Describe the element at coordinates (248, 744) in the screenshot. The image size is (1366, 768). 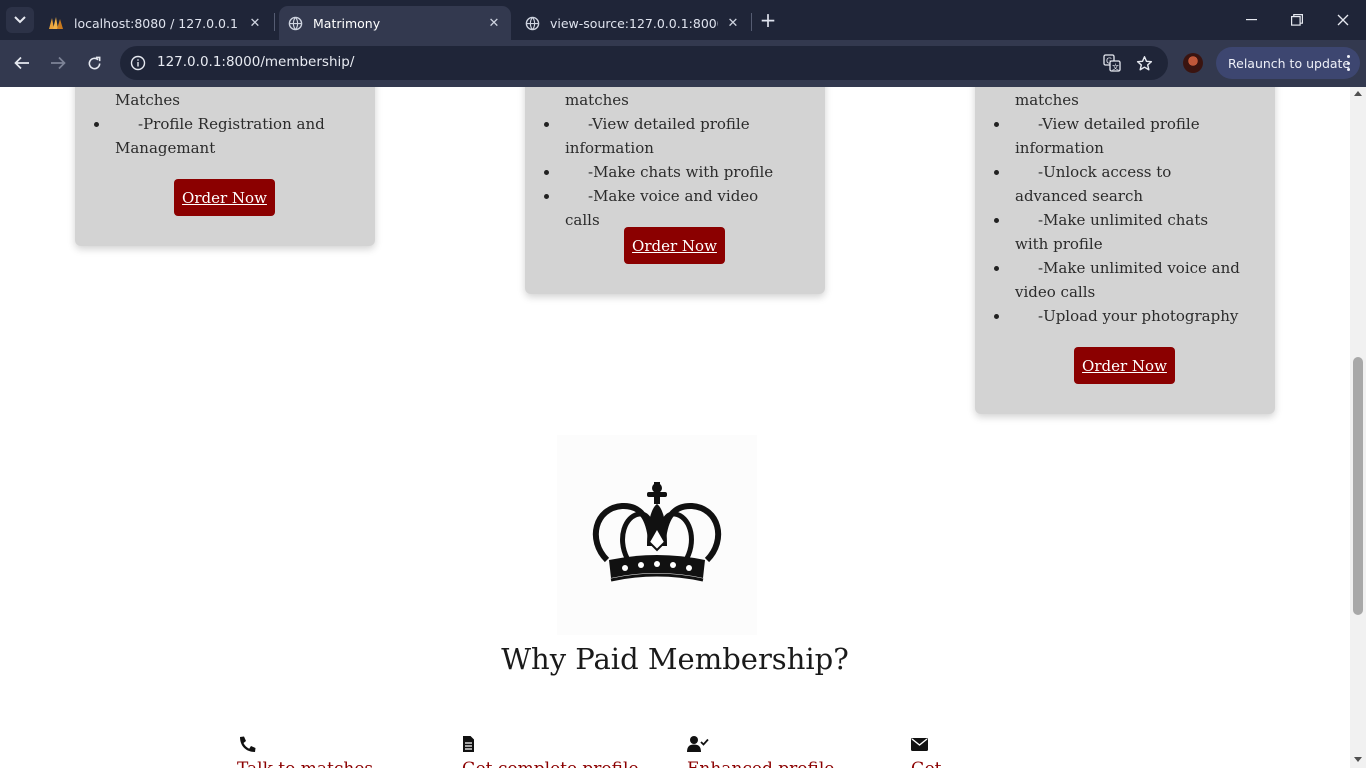
I see `phone-icon` at that location.